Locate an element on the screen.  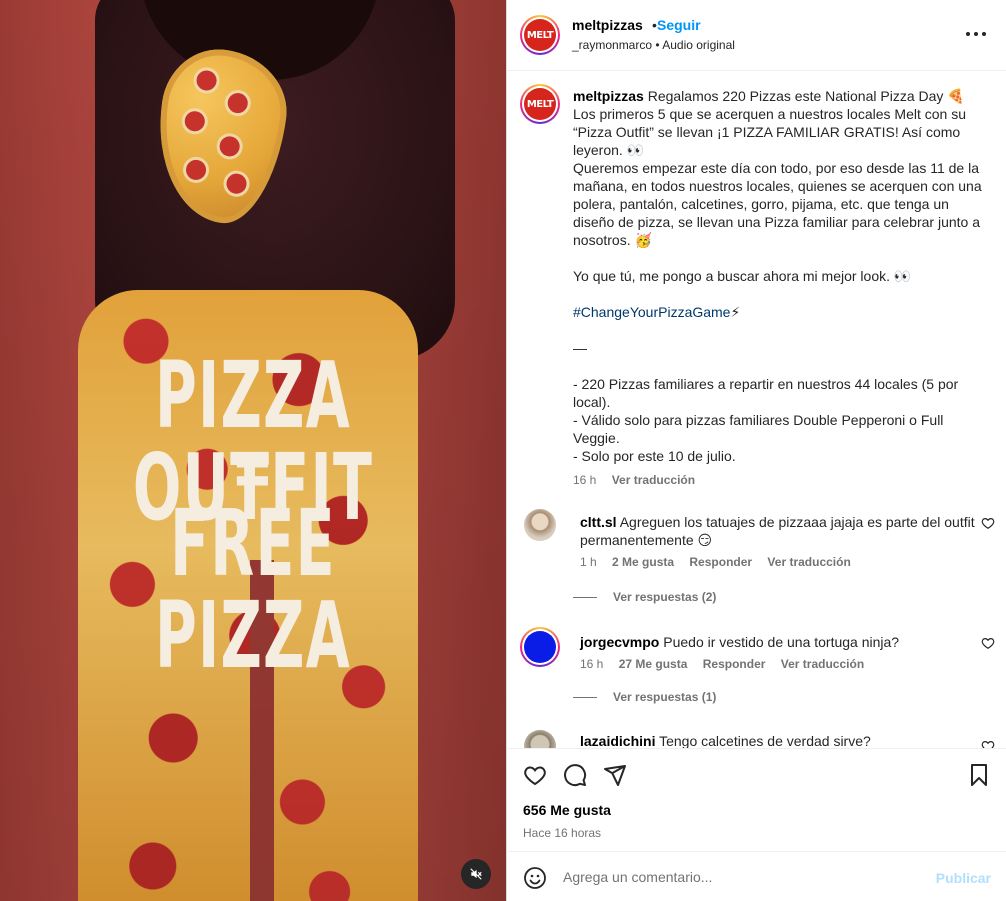
view-replies-label: Ver respuestas (2) is located at coordinates (665, 597).